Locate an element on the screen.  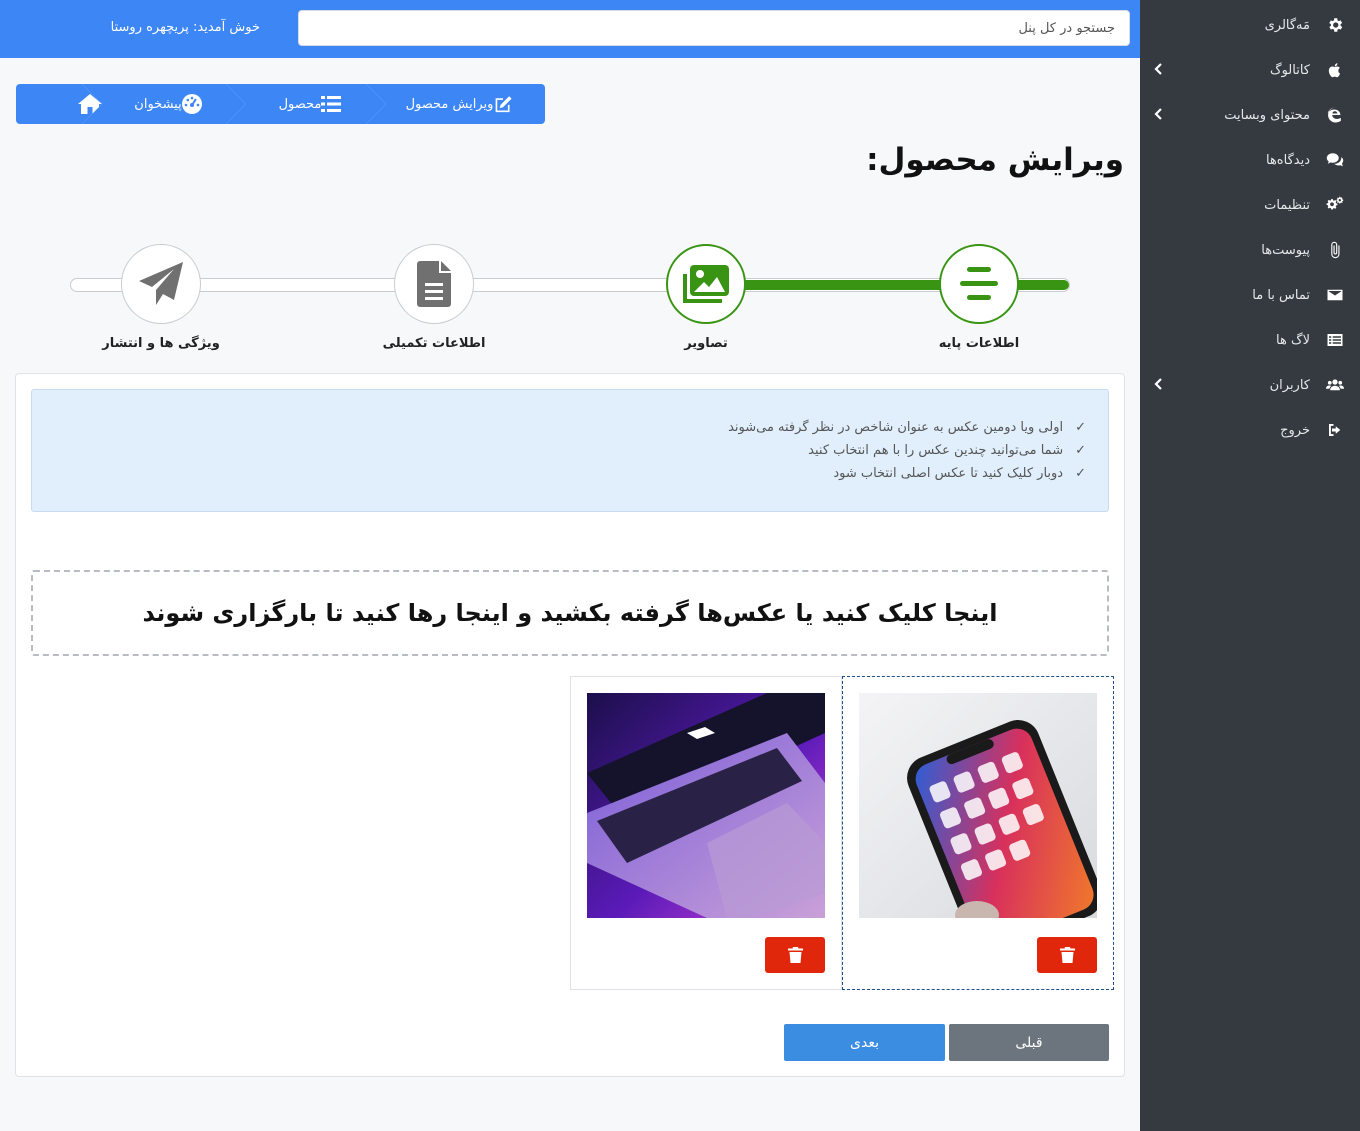
step-basic-info is located at coordinates (979, 284).